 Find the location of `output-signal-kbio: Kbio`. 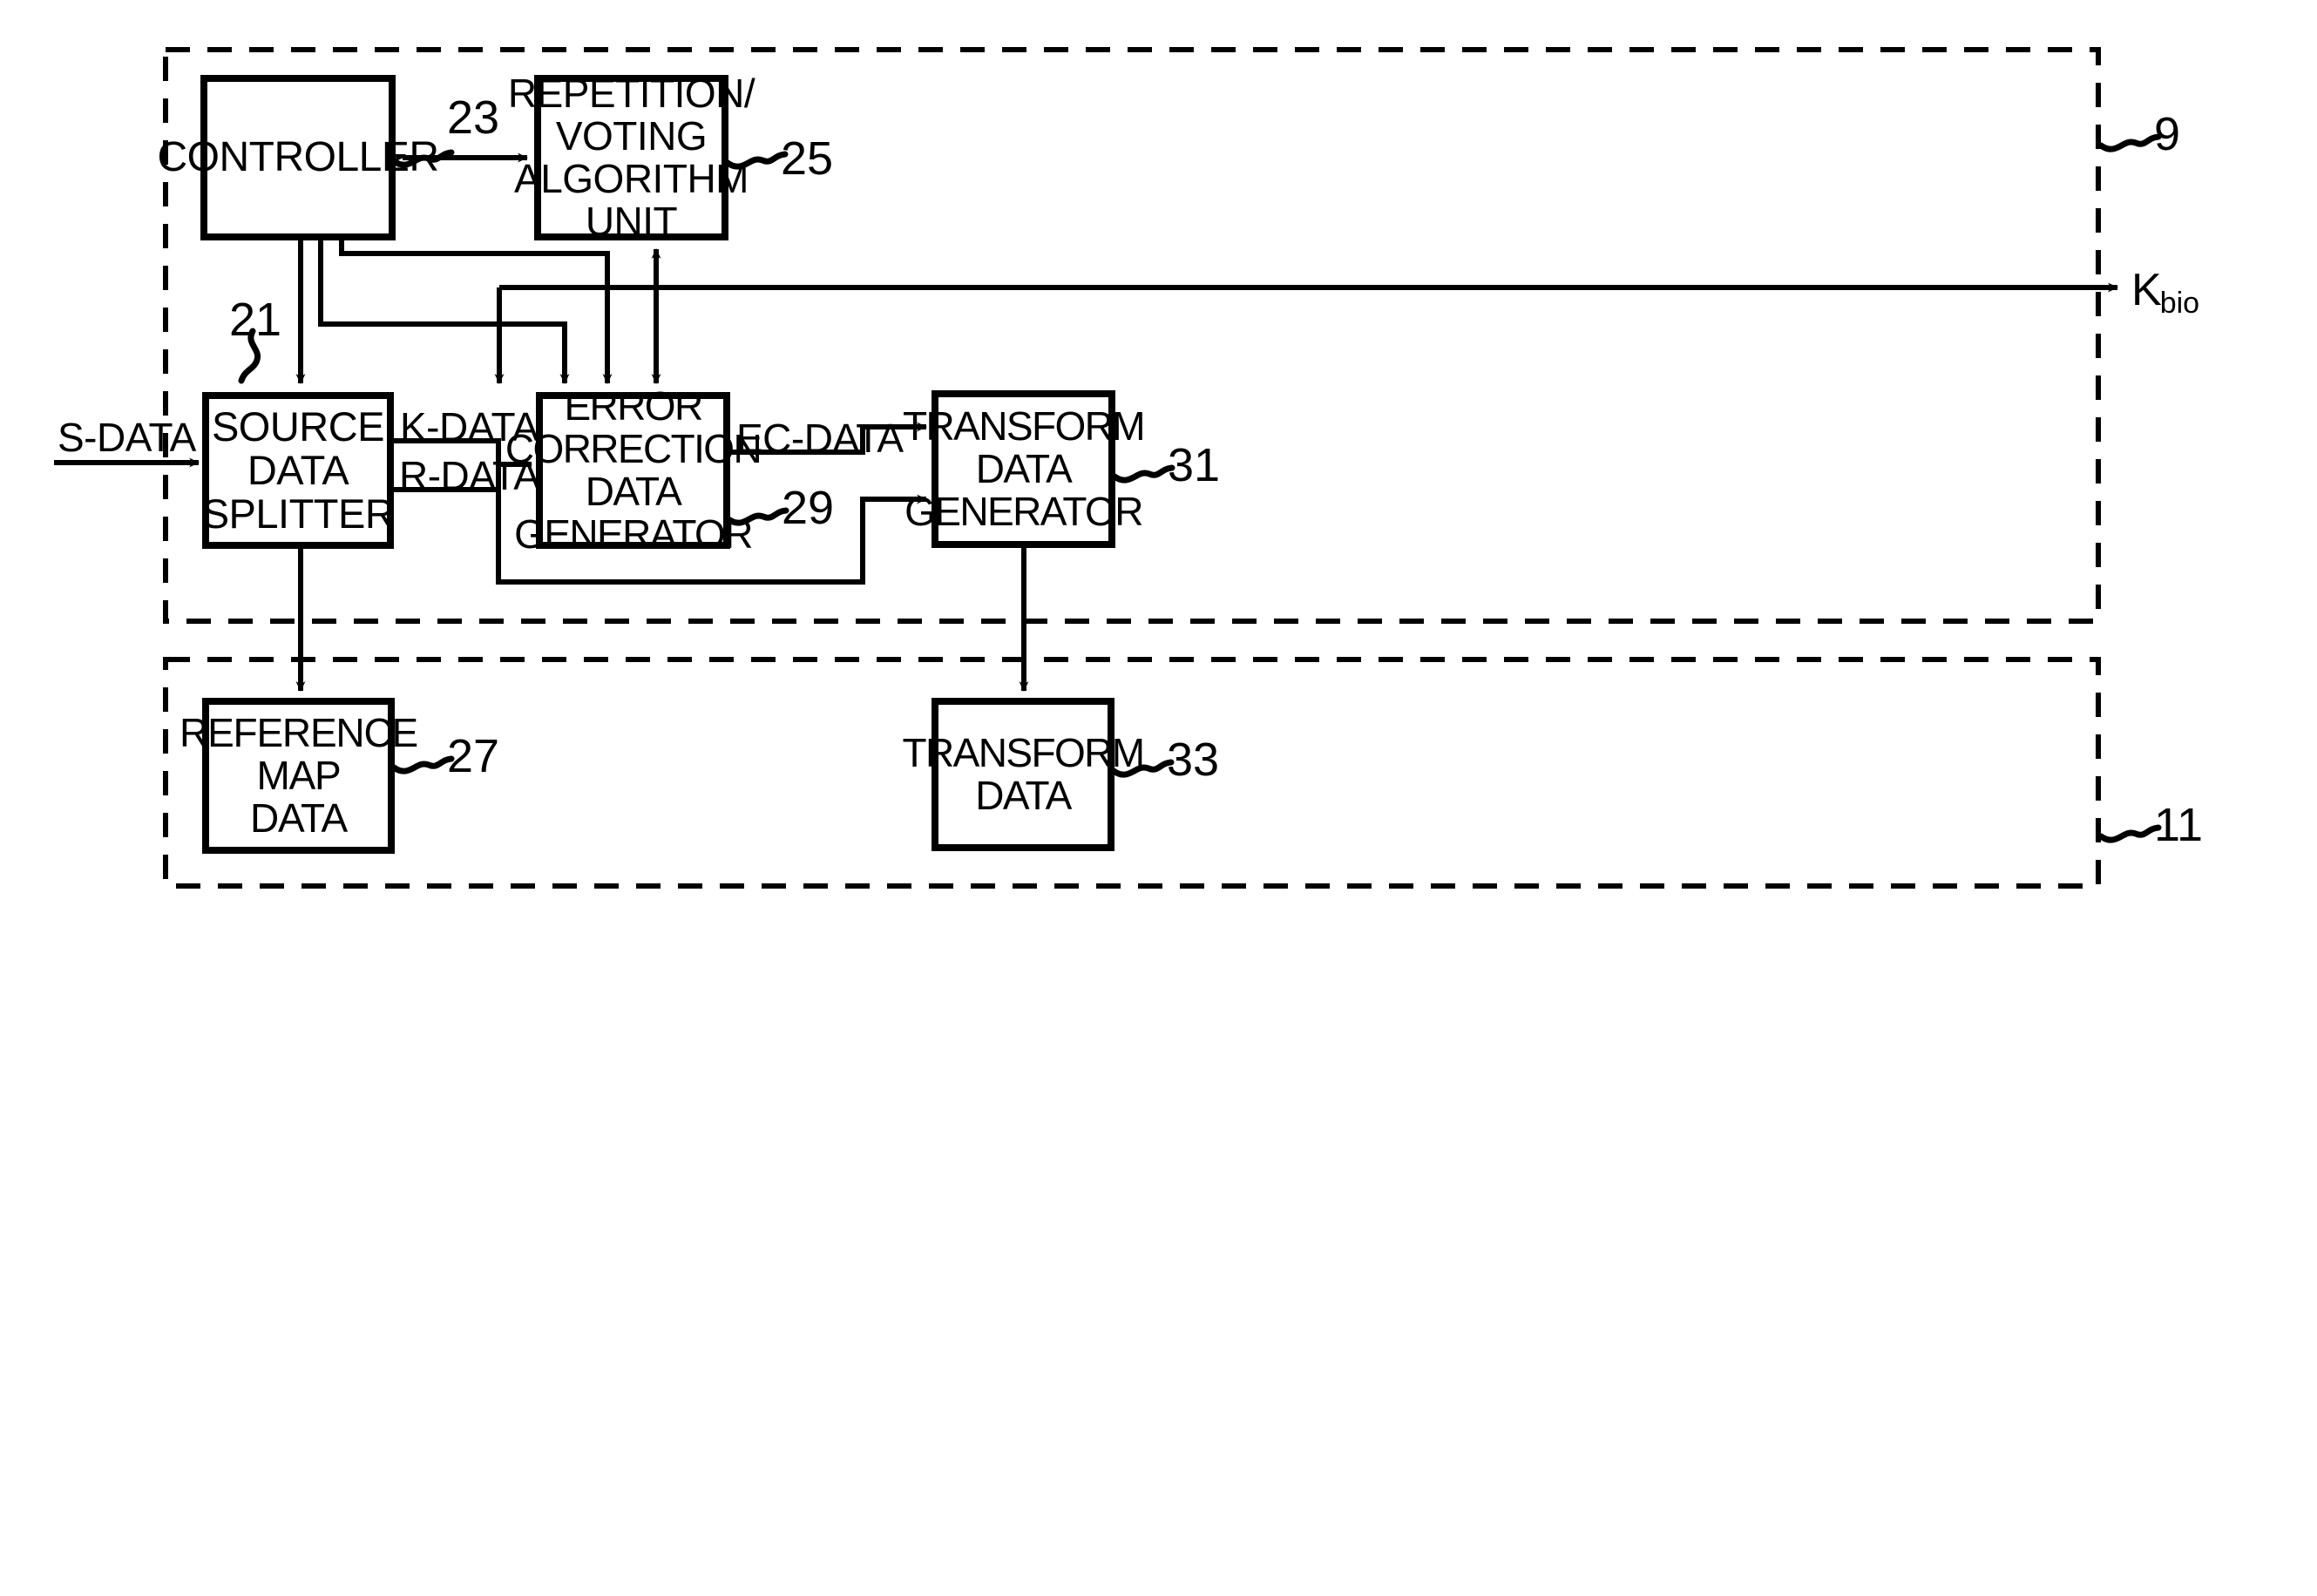

output-signal-kbio: Kbio is located at coordinates (2166, 292).